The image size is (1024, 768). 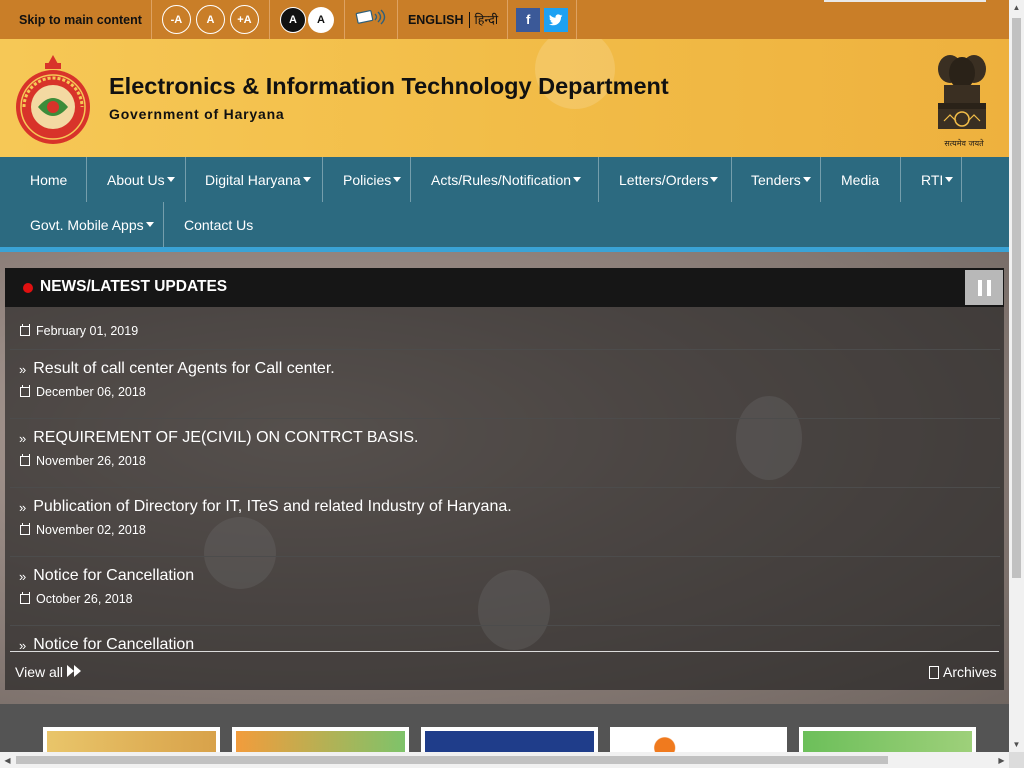 I want to click on nav-rti: RTI, so click(x=931, y=179).